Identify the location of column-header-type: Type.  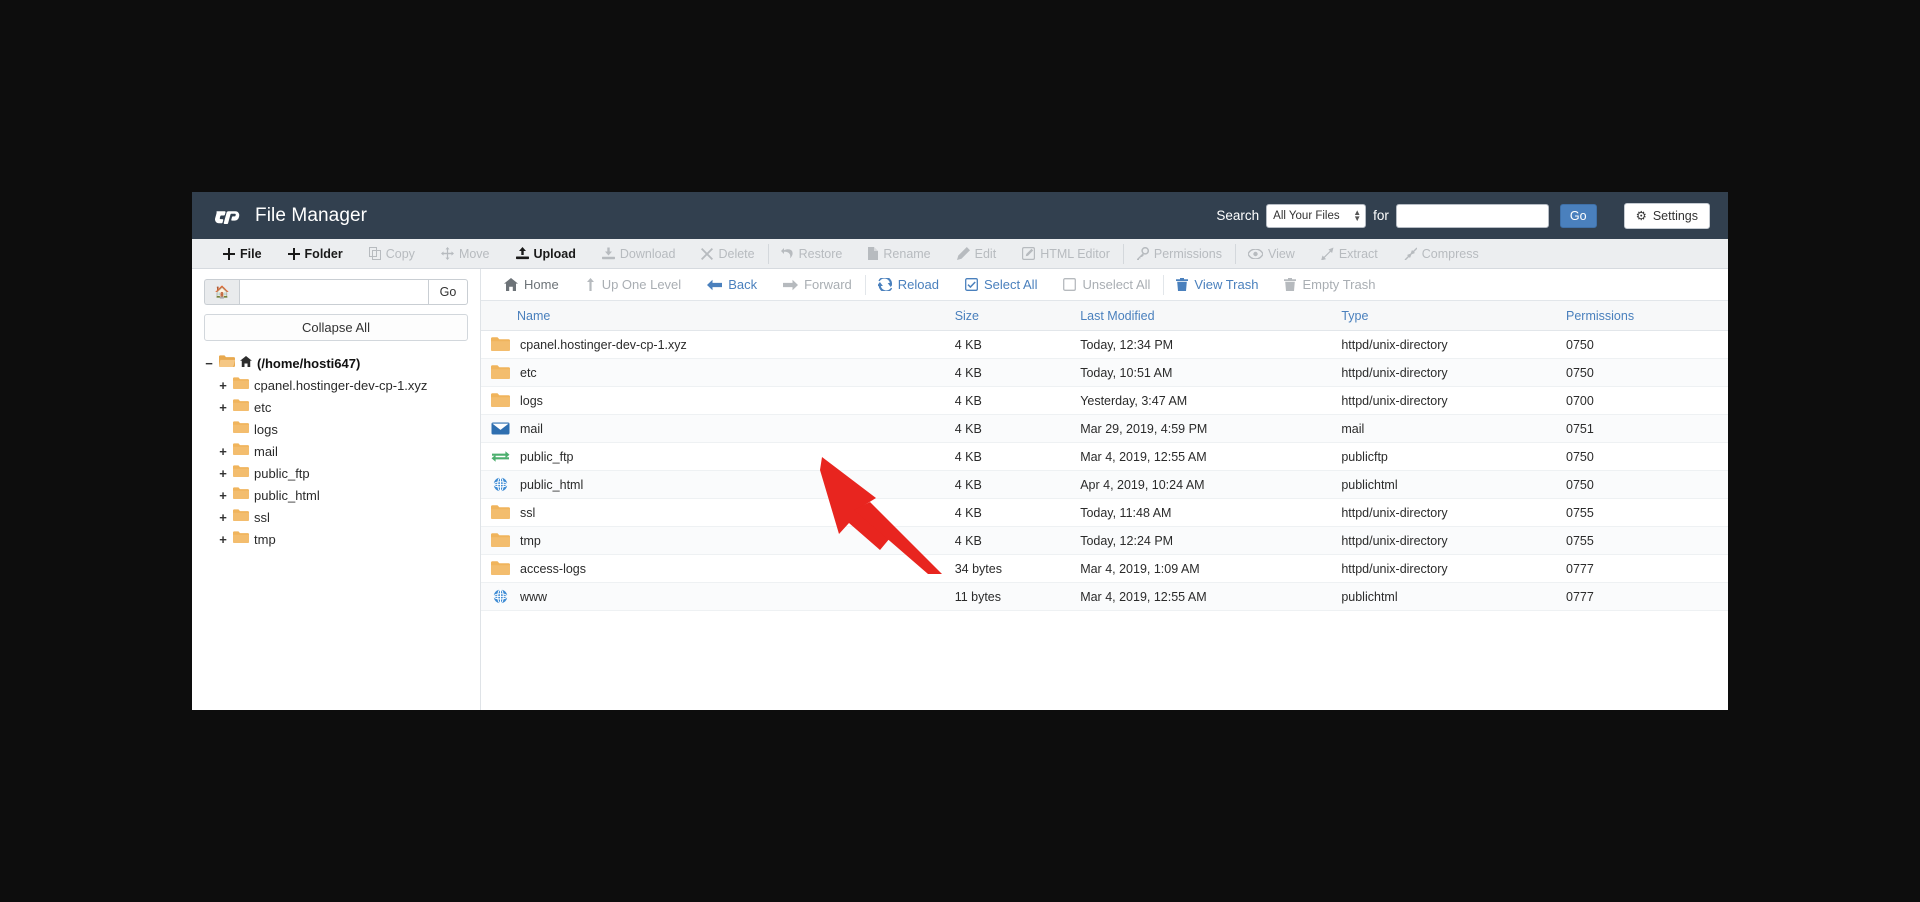
(1454, 316).